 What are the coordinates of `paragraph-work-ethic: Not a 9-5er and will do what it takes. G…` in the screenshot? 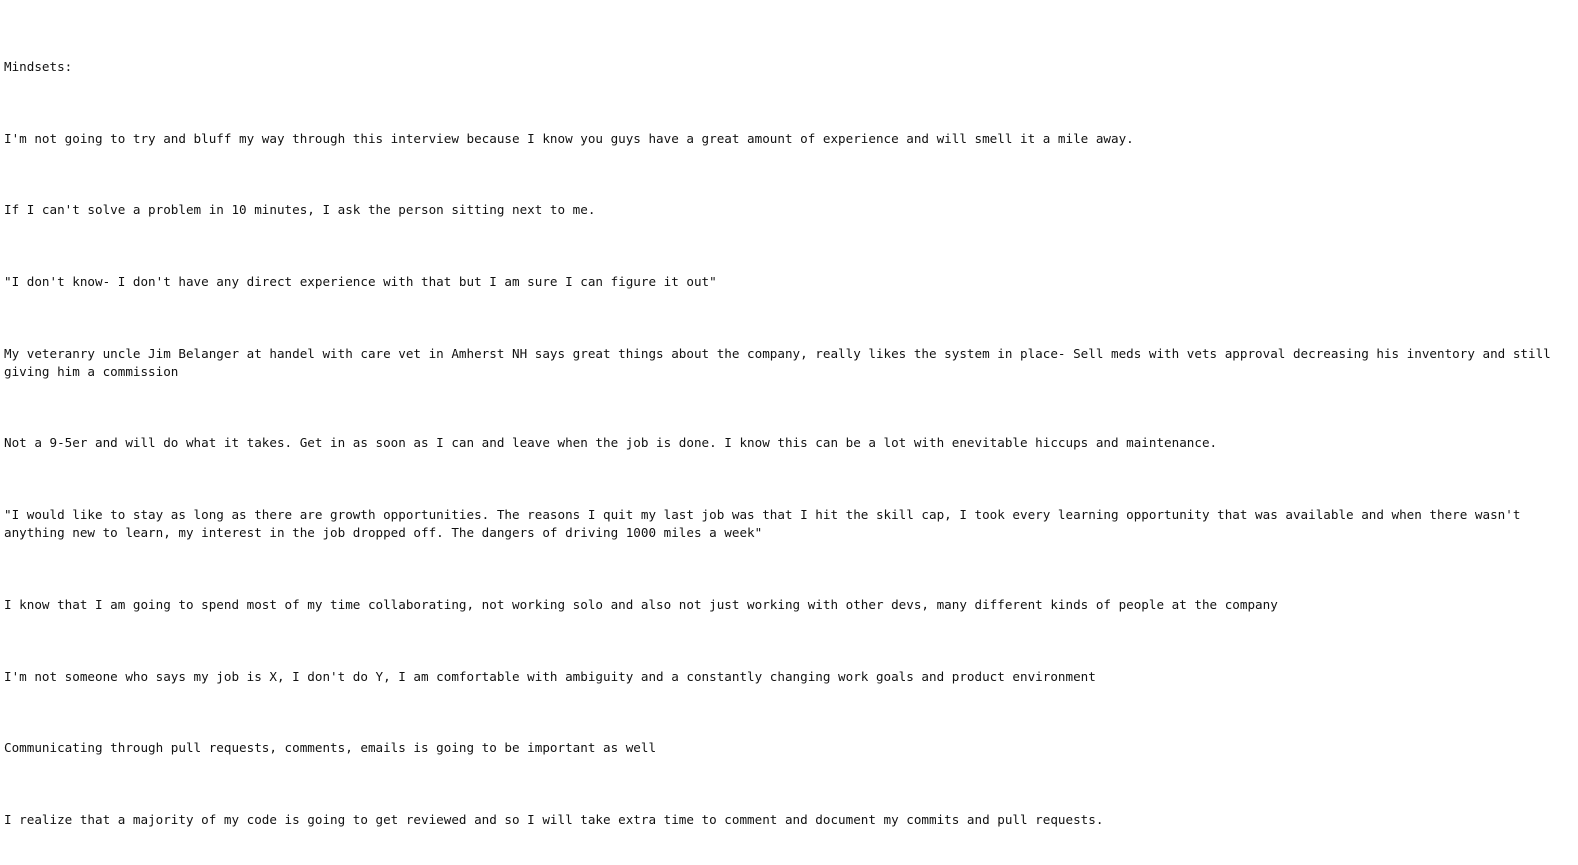 It's located at (611, 443).